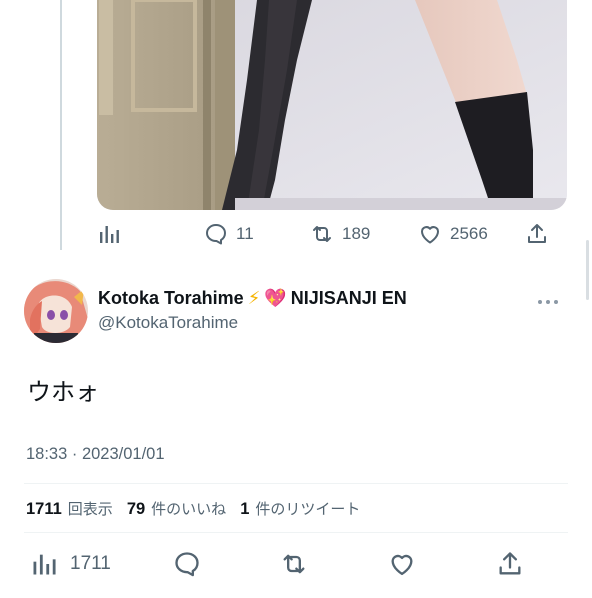 The width and height of the screenshot is (592, 598). Describe the element at coordinates (244, 509) in the screenshot. I see `retweets-count: 1` at that location.